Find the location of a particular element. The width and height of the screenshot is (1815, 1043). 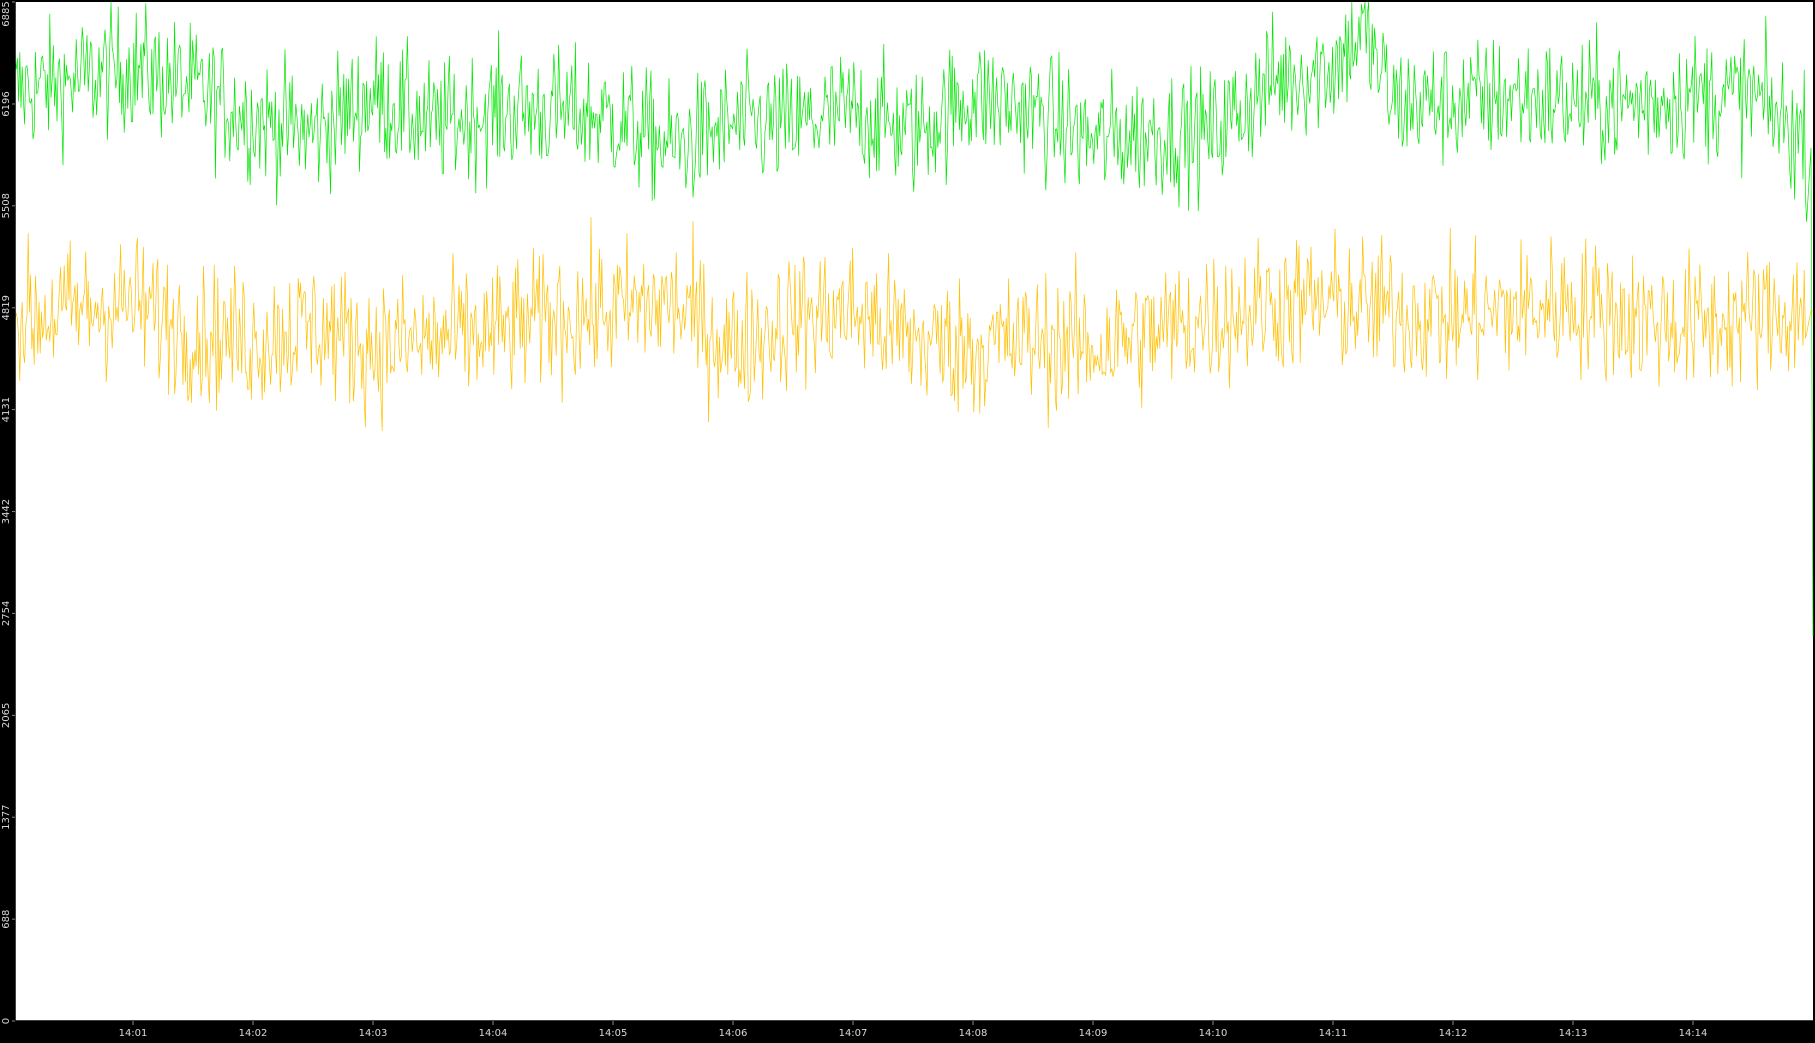

y-tick-label: 5508 is located at coordinates (6, 205).